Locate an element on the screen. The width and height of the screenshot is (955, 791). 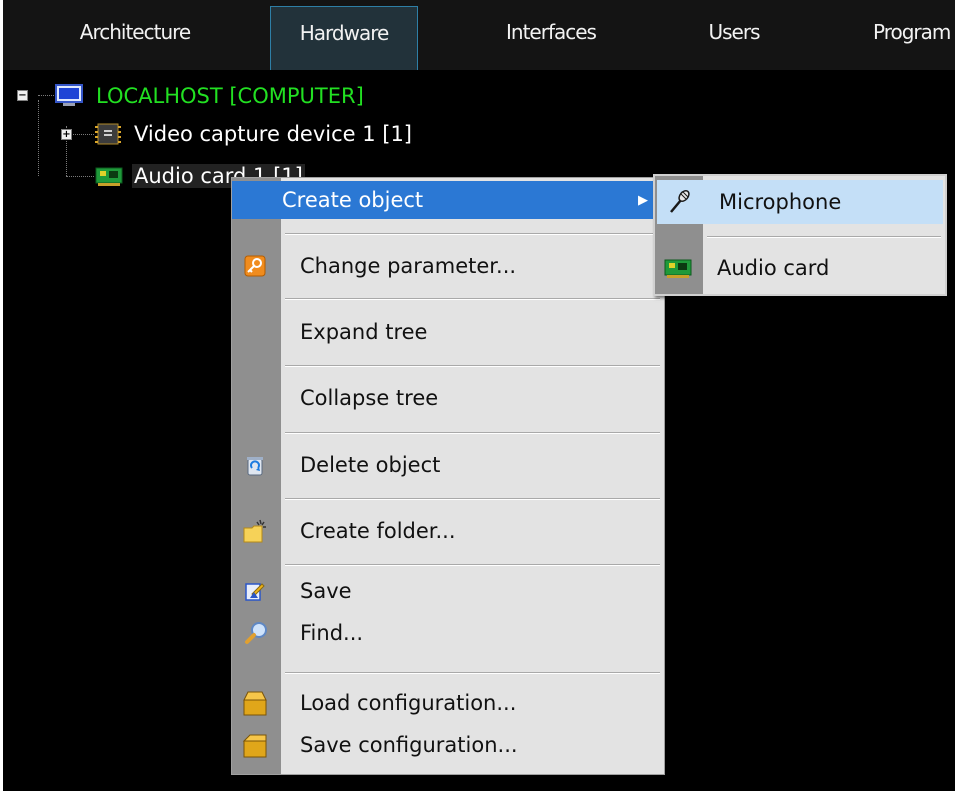
tab-program: Program is located at coordinates (900, 38).